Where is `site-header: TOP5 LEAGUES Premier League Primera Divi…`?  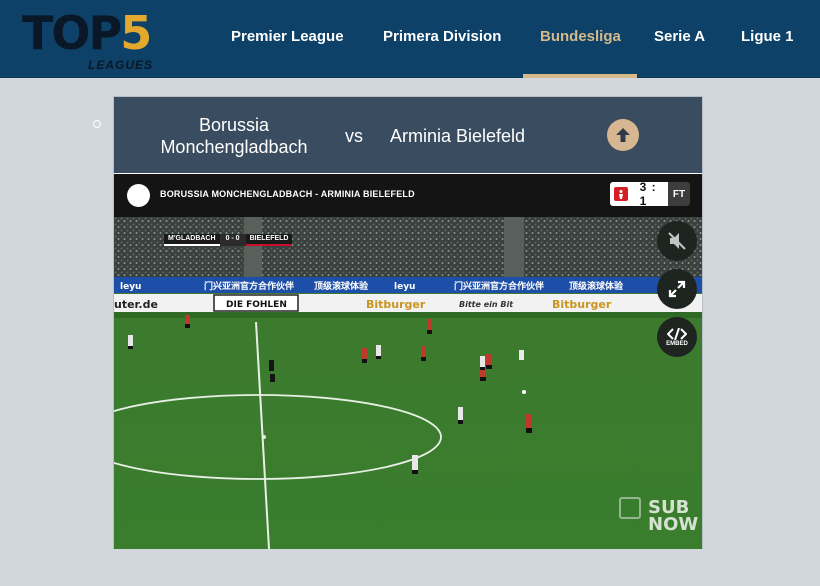 site-header: TOP5 LEAGUES Premier League Primera Divi… is located at coordinates (410, 39).